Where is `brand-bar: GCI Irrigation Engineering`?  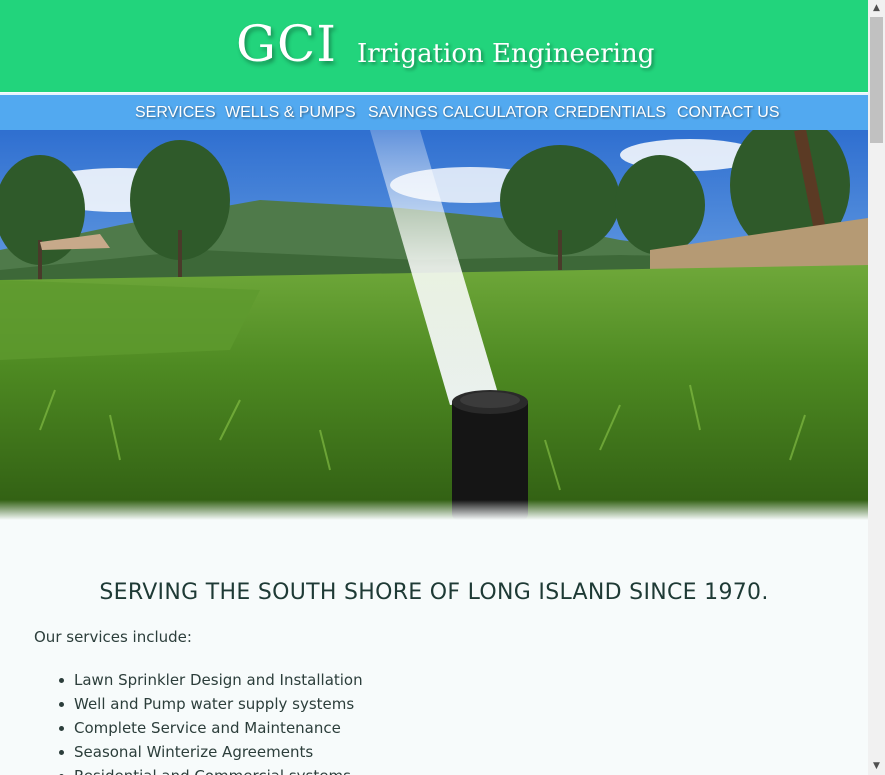
brand-bar: GCI Irrigation Engineering is located at coordinates (434, 46).